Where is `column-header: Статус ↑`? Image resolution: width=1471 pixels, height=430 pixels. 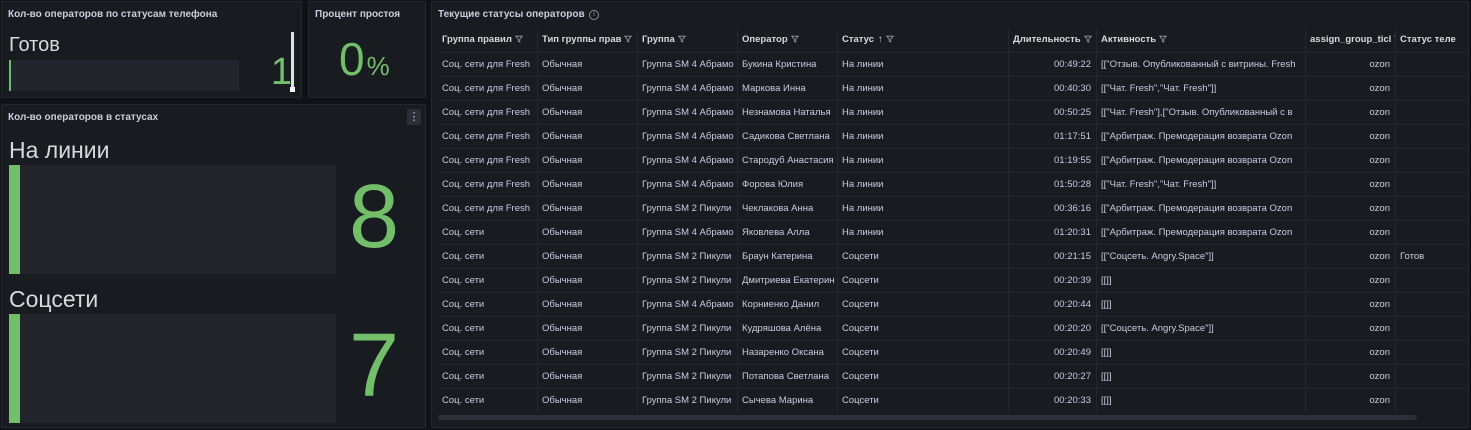
column-header: Статус ↑ is located at coordinates (923, 40).